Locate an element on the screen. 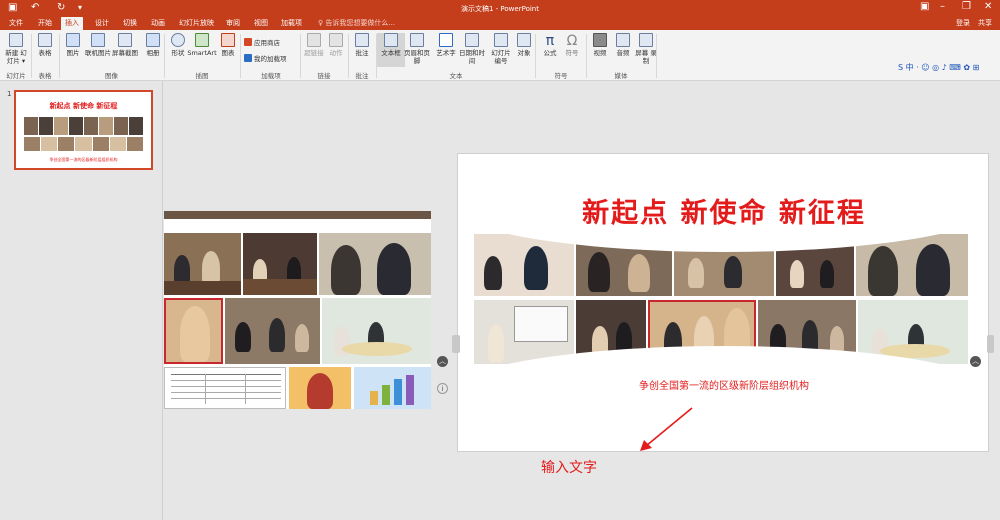 The width and height of the screenshot is (1000, 520). new-slide-icon is located at coordinates (16, 40).